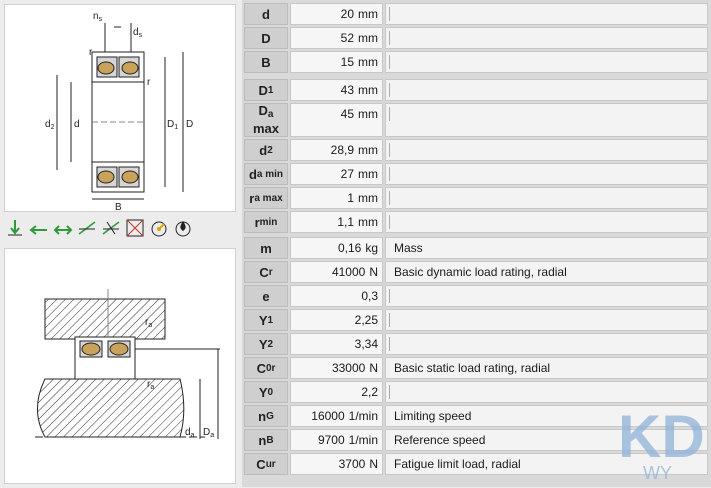 This screenshot has height=488, width=711. What do you see at coordinates (183, 228) in the screenshot?
I see `lubrication-icon` at bounding box center [183, 228].